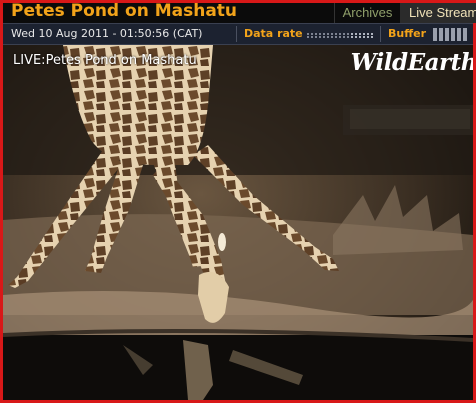  What do you see at coordinates (438, 13) in the screenshot?
I see `tab-live-stream: Live Stream` at bounding box center [438, 13].